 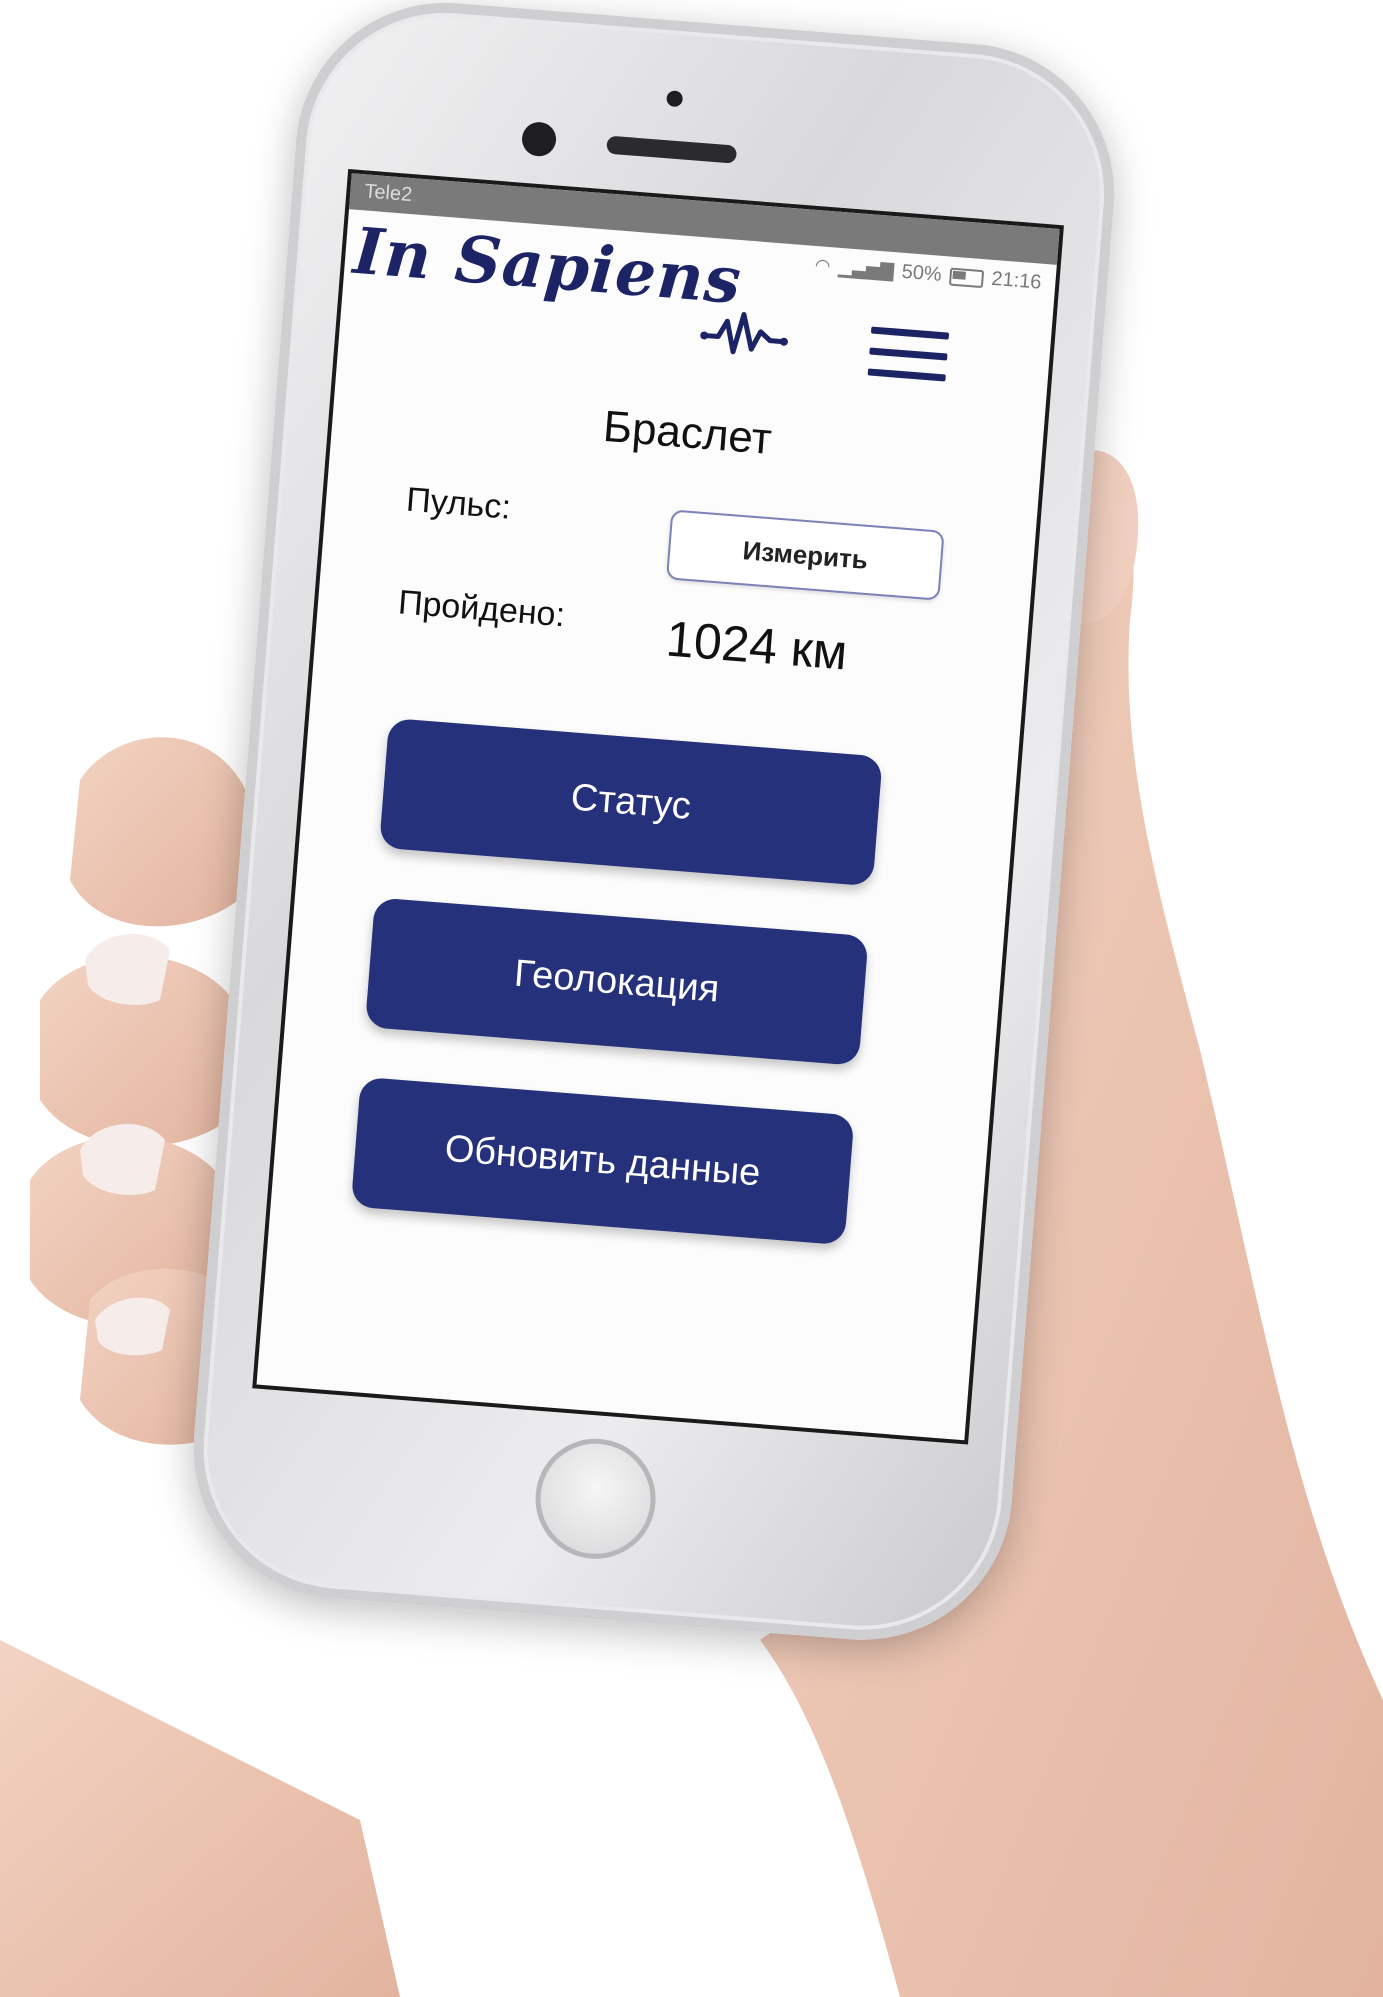 What do you see at coordinates (805, 555) in the screenshot?
I see `measure-button: Измерить` at bounding box center [805, 555].